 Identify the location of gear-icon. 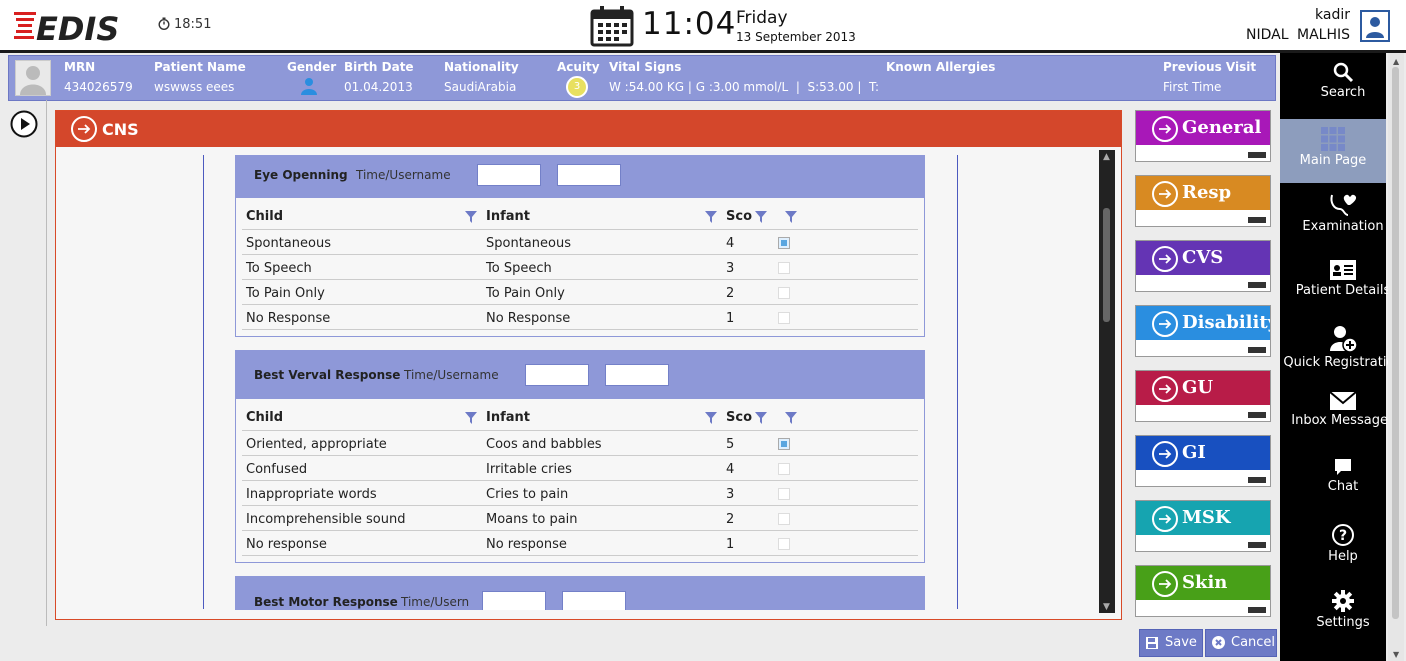
(1343, 601).